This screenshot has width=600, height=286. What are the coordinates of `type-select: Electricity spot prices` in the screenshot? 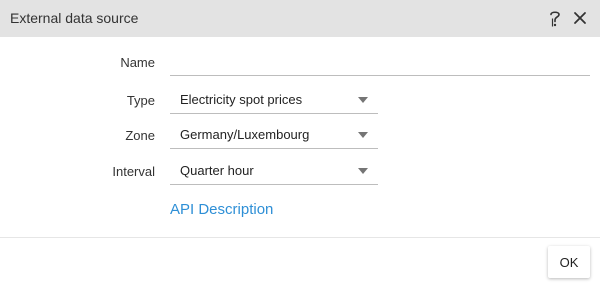 It's located at (274, 100).